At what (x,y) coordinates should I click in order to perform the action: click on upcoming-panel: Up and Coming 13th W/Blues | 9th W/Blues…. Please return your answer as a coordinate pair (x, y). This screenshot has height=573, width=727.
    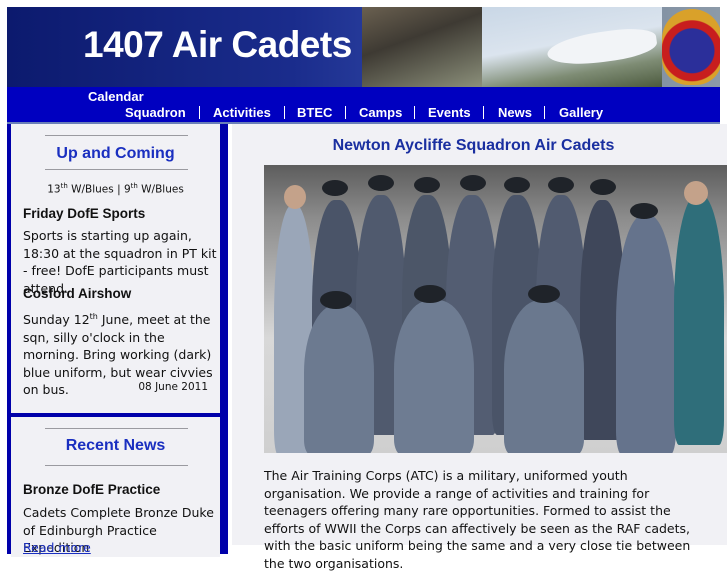
    Looking at the image, I should click on (115, 268).